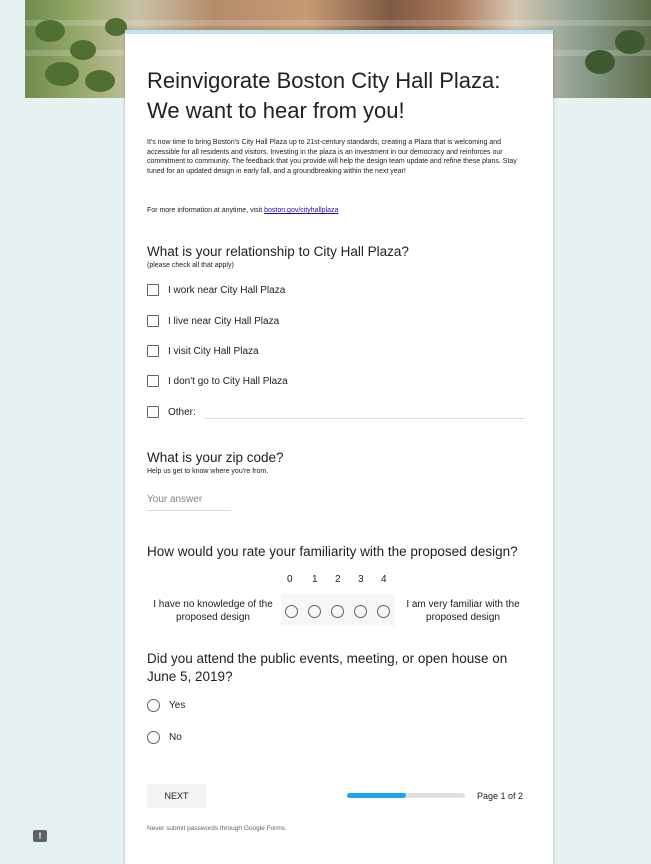 This screenshot has height=864, width=651. What do you see at coordinates (215, 457) in the screenshot?
I see `q2-title: What is your zip code?` at bounding box center [215, 457].